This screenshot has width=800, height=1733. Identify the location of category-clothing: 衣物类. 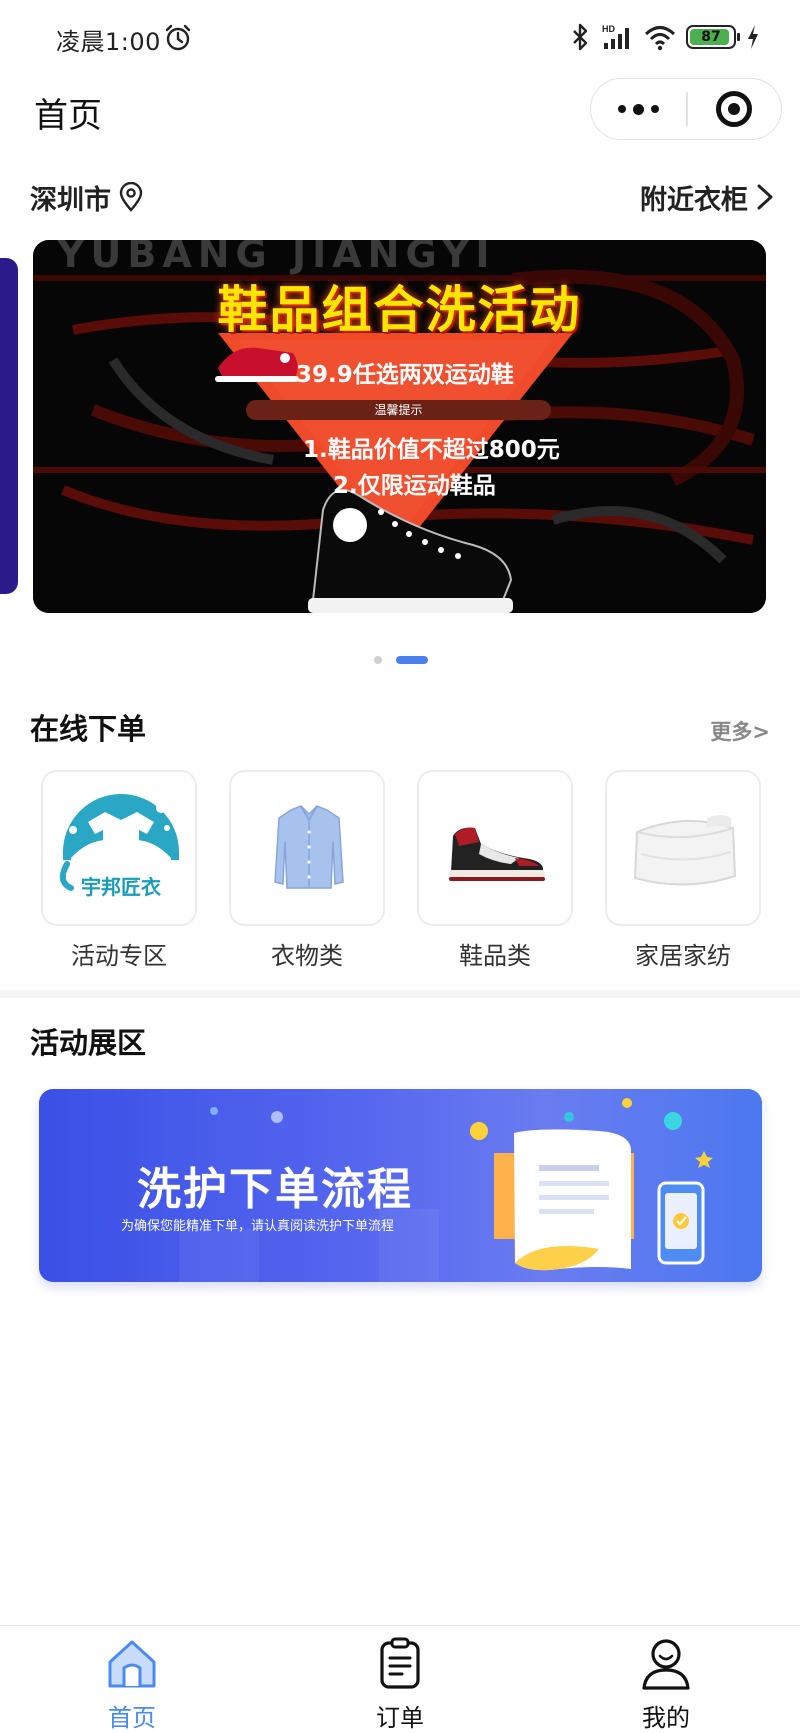
(307, 870).